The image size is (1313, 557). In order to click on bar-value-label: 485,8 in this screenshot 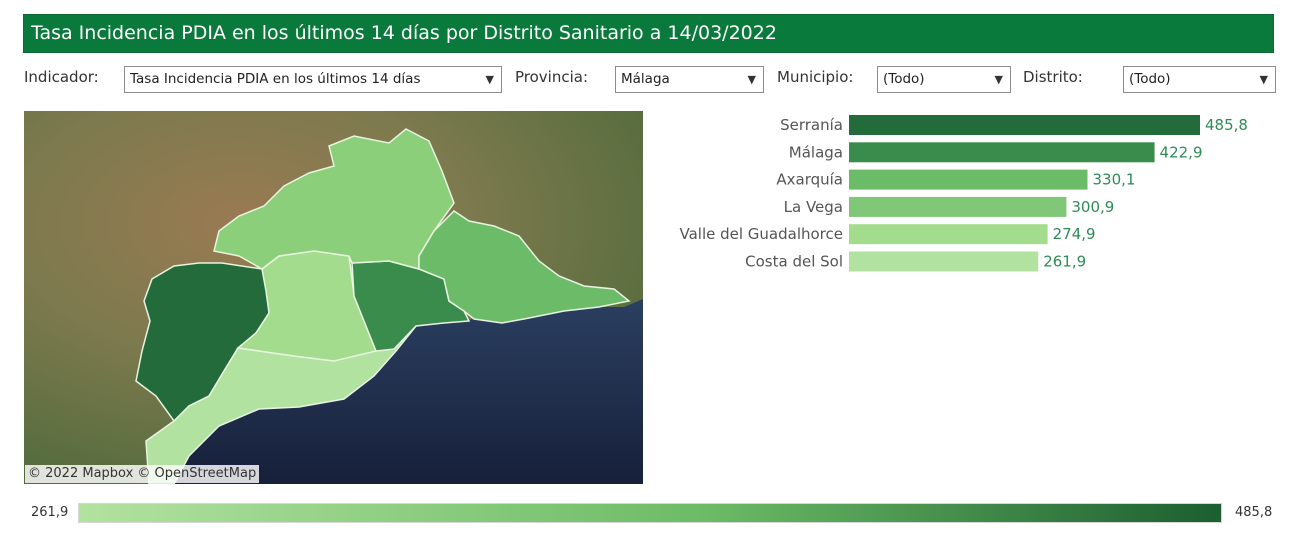, I will do `click(1226, 125)`.